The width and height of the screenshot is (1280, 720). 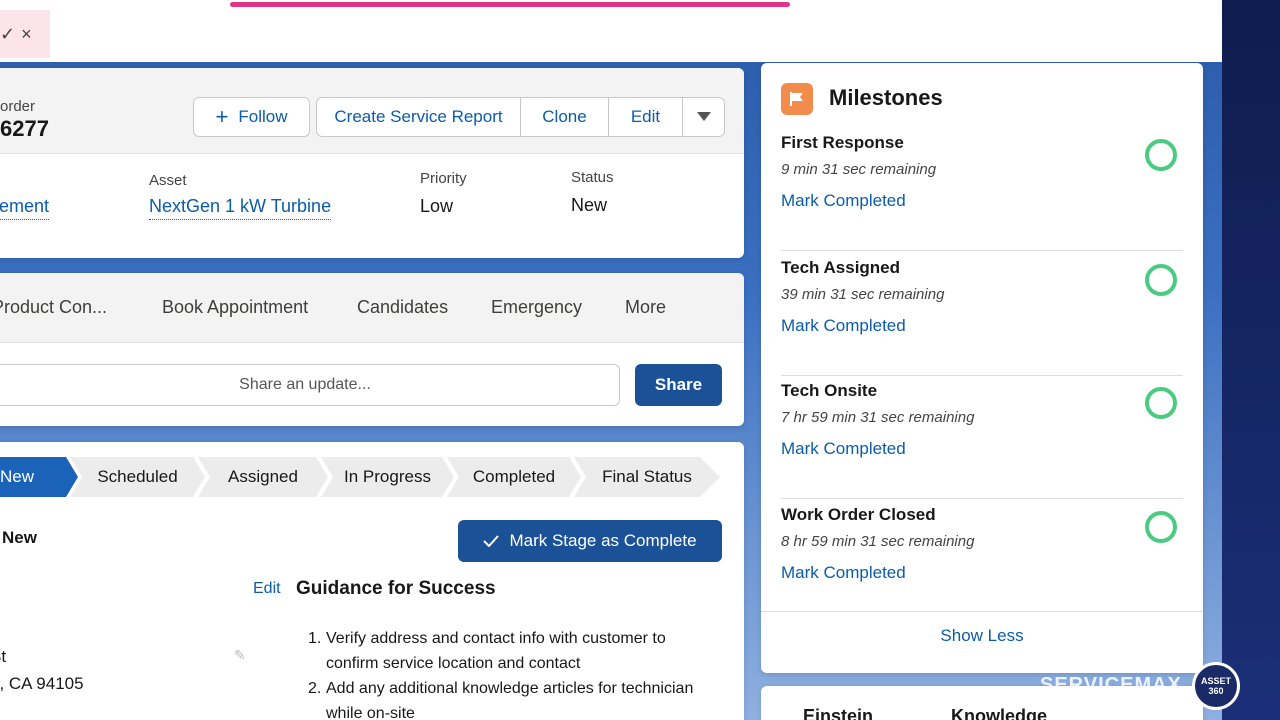 What do you see at coordinates (263, 477) in the screenshot?
I see `stage-assigned: Assigned` at bounding box center [263, 477].